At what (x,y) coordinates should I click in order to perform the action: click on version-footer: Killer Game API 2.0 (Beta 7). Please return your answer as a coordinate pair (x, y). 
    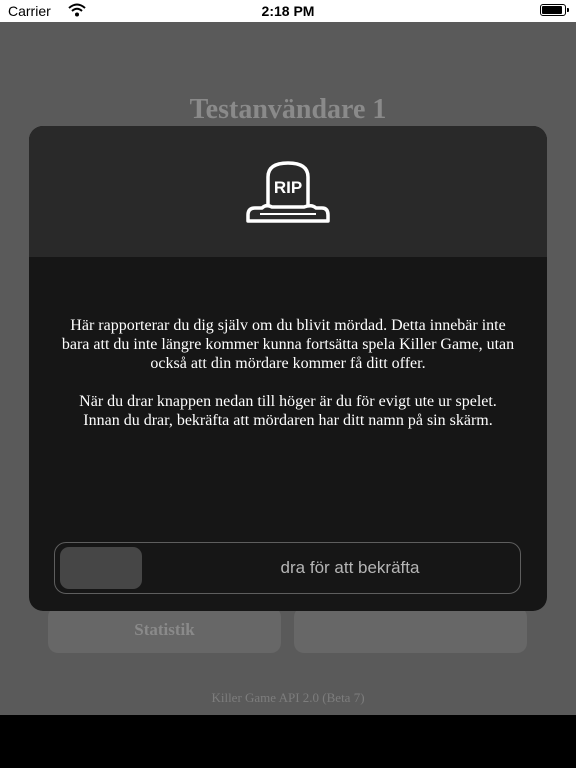
    Looking at the image, I should click on (288, 697).